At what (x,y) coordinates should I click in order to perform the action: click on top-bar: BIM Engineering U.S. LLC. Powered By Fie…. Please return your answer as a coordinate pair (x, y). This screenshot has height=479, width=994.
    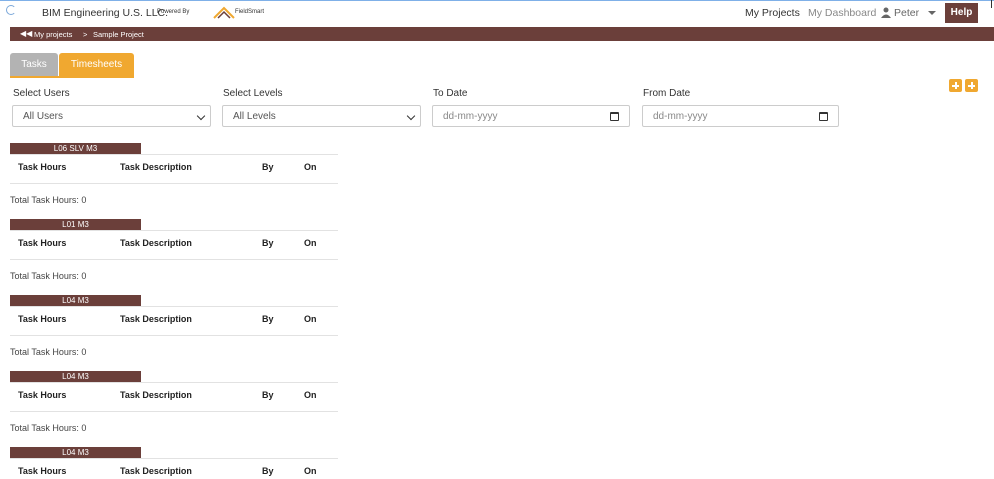
    Looking at the image, I should click on (497, 12).